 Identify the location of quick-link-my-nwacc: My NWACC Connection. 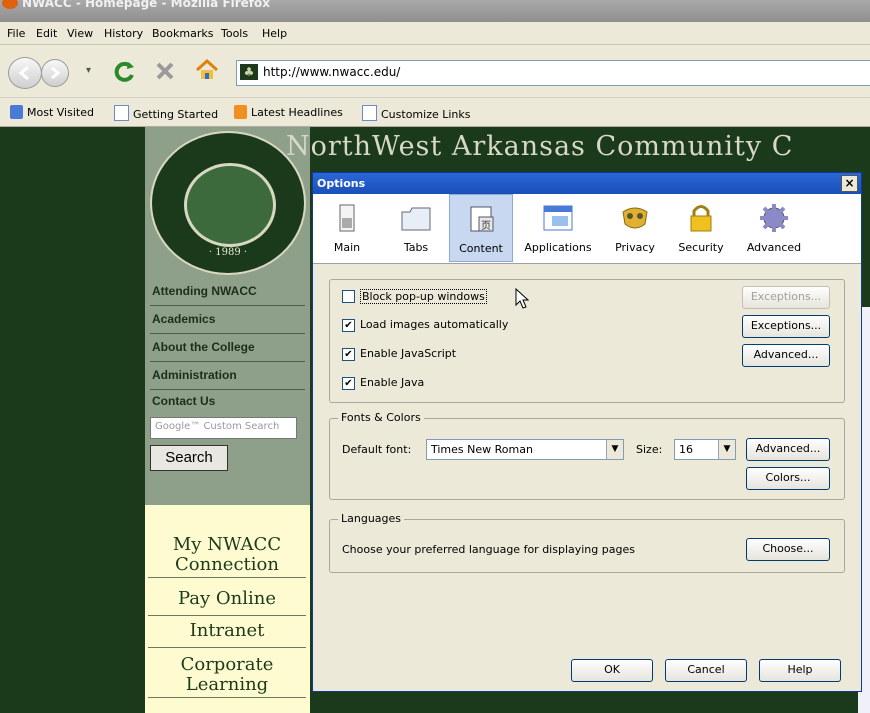
(227, 556).